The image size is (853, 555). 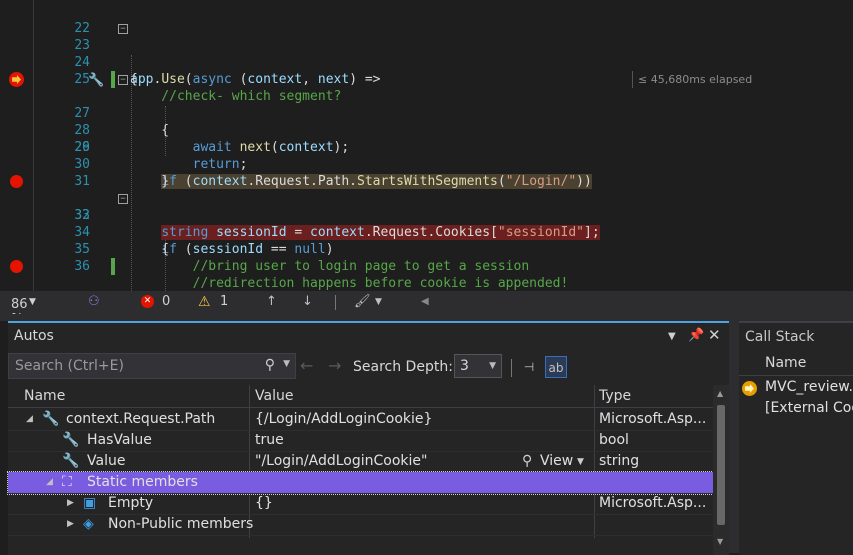 What do you see at coordinates (779, 337) in the screenshot?
I see `call-stack-title: Call Stack` at bounding box center [779, 337].